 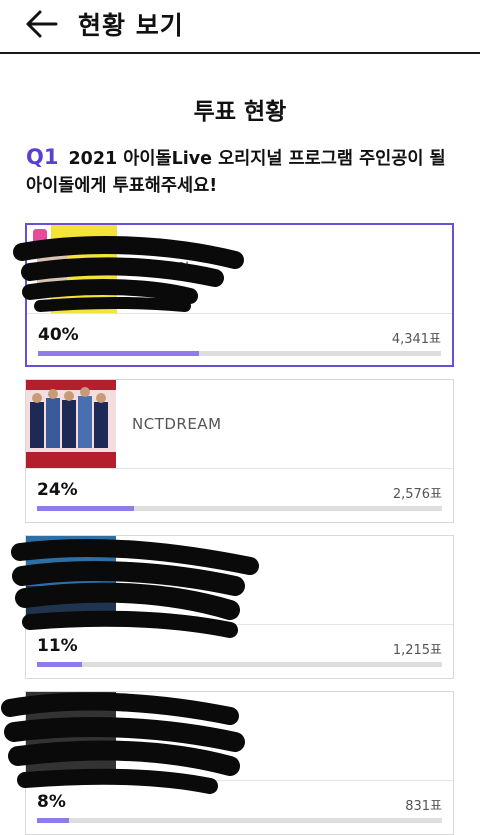 I want to click on vote-count: 2,576표, so click(x=417, y=494).